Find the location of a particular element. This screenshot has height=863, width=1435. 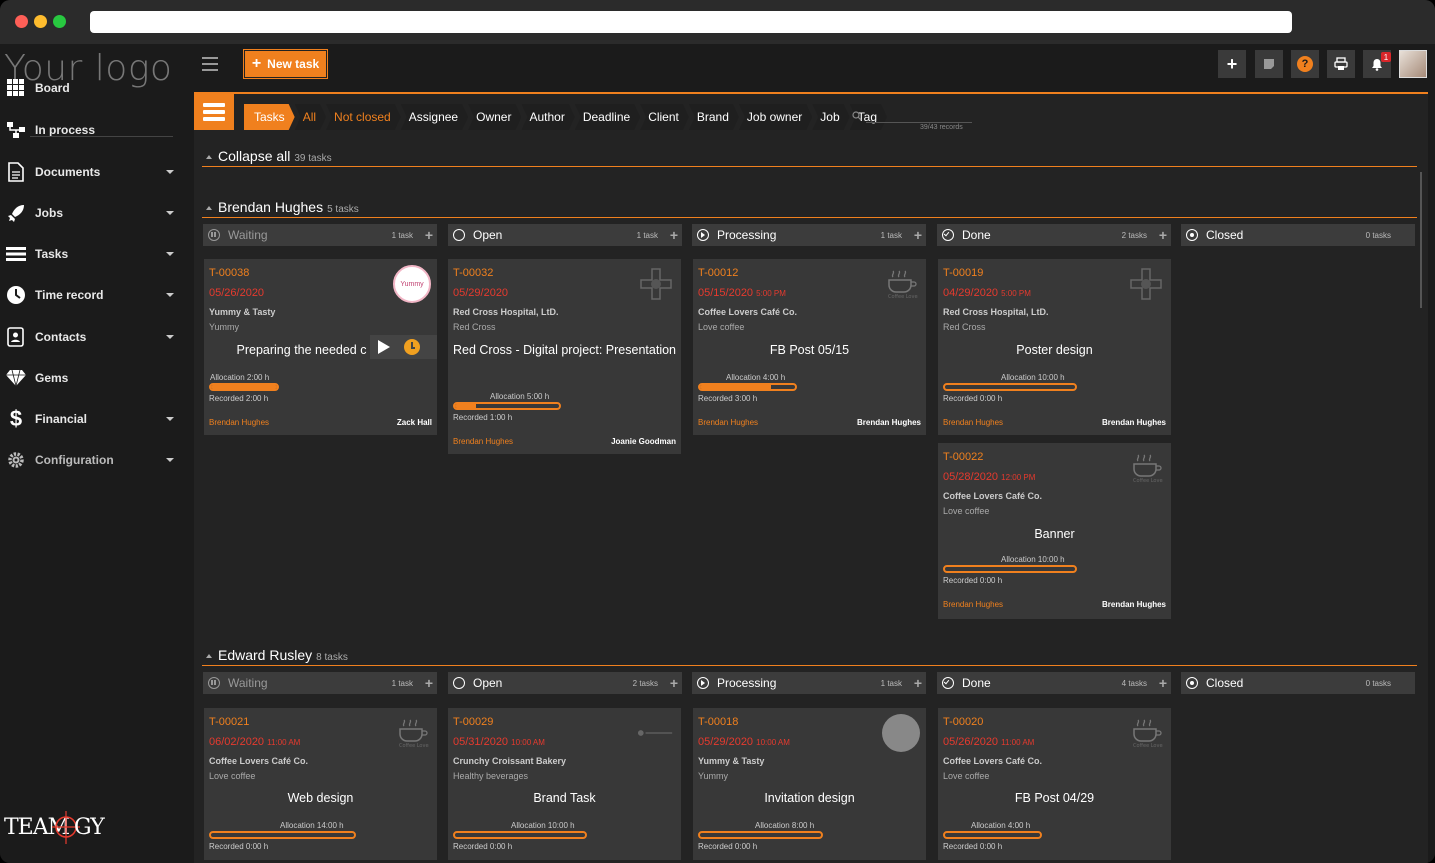

client-name: Yummy & Tasty is located at coordinates (242, 312).